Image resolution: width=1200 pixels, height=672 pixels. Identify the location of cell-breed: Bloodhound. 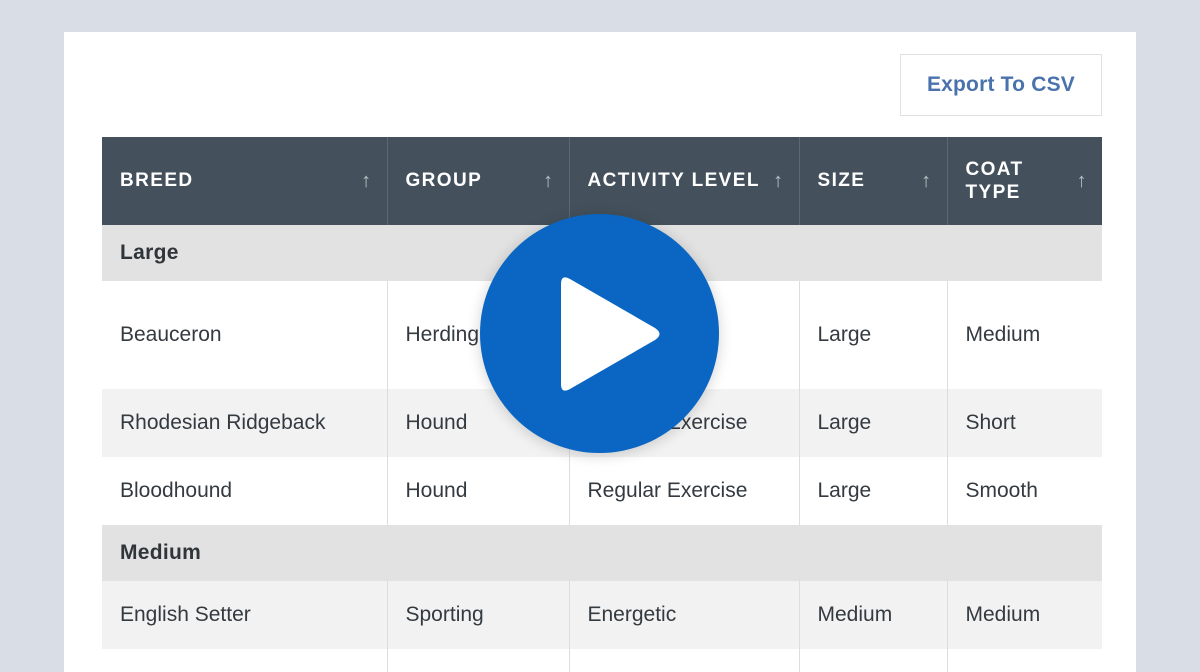
(245, 491).